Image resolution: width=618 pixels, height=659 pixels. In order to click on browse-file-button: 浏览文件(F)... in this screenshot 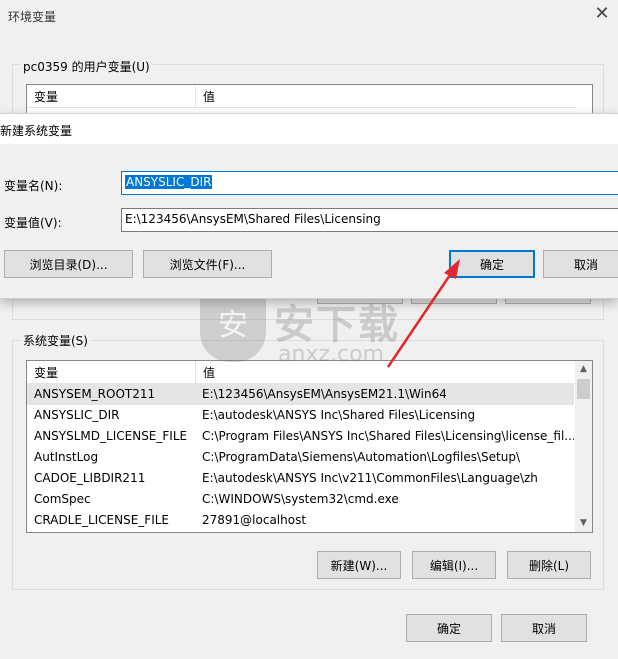, I will do `click(207, 264)`.